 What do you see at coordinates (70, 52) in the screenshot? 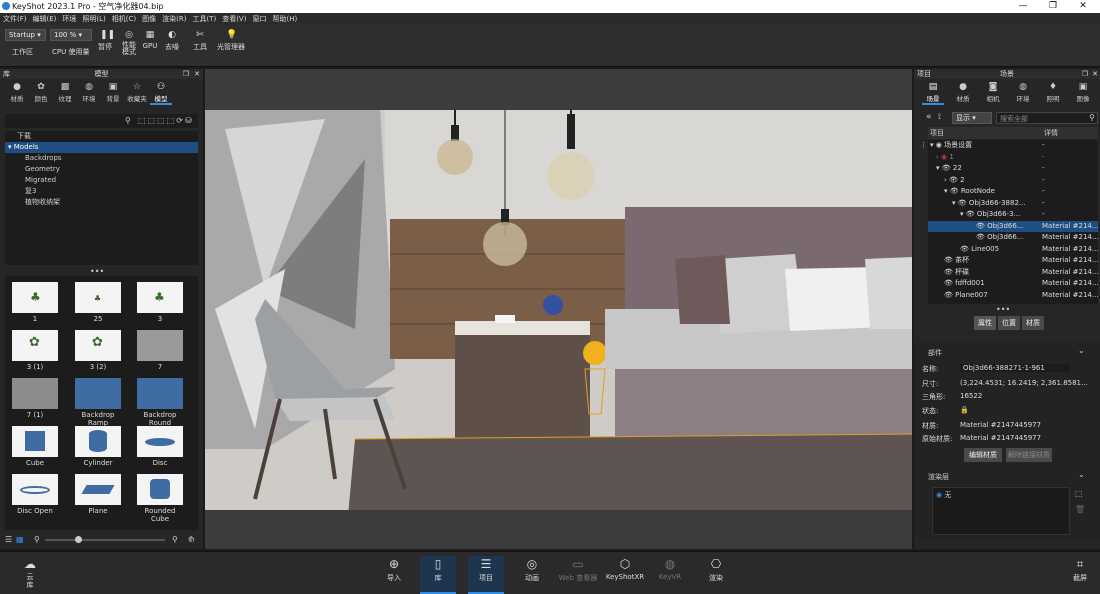
I see `cpu-usage-button: CPU 使用量` at bounding box center [70, 52].